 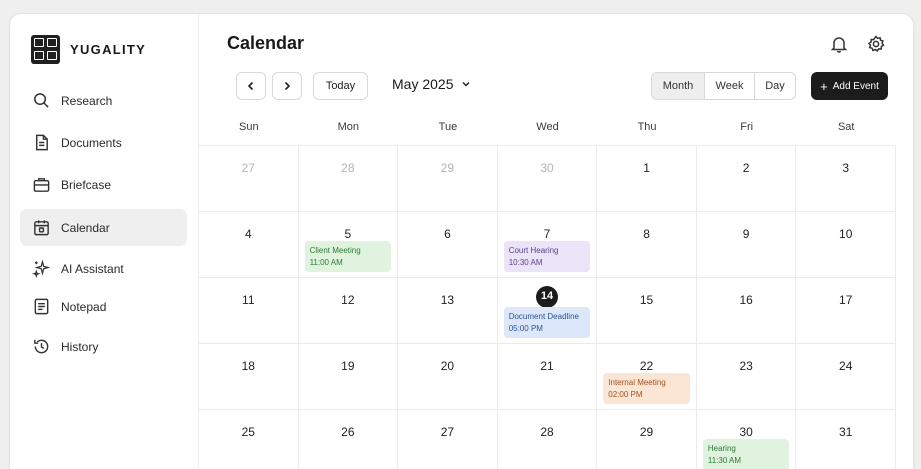 What do you see at coordinates (41, 100) in the screenshot?
I see `search-icon` at bounding box center [41, 100].